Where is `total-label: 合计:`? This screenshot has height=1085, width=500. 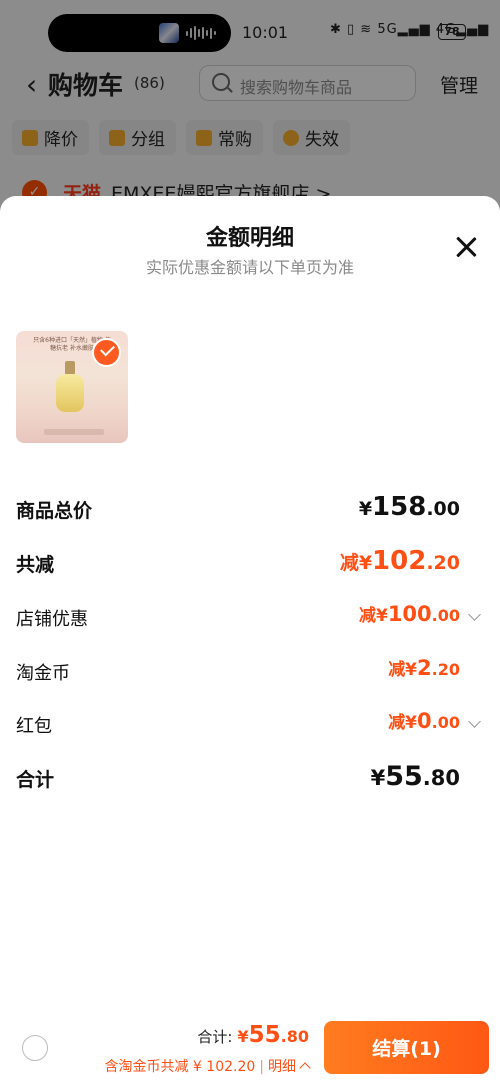
total-label: 合计: is located at coordinates (215, 1037).